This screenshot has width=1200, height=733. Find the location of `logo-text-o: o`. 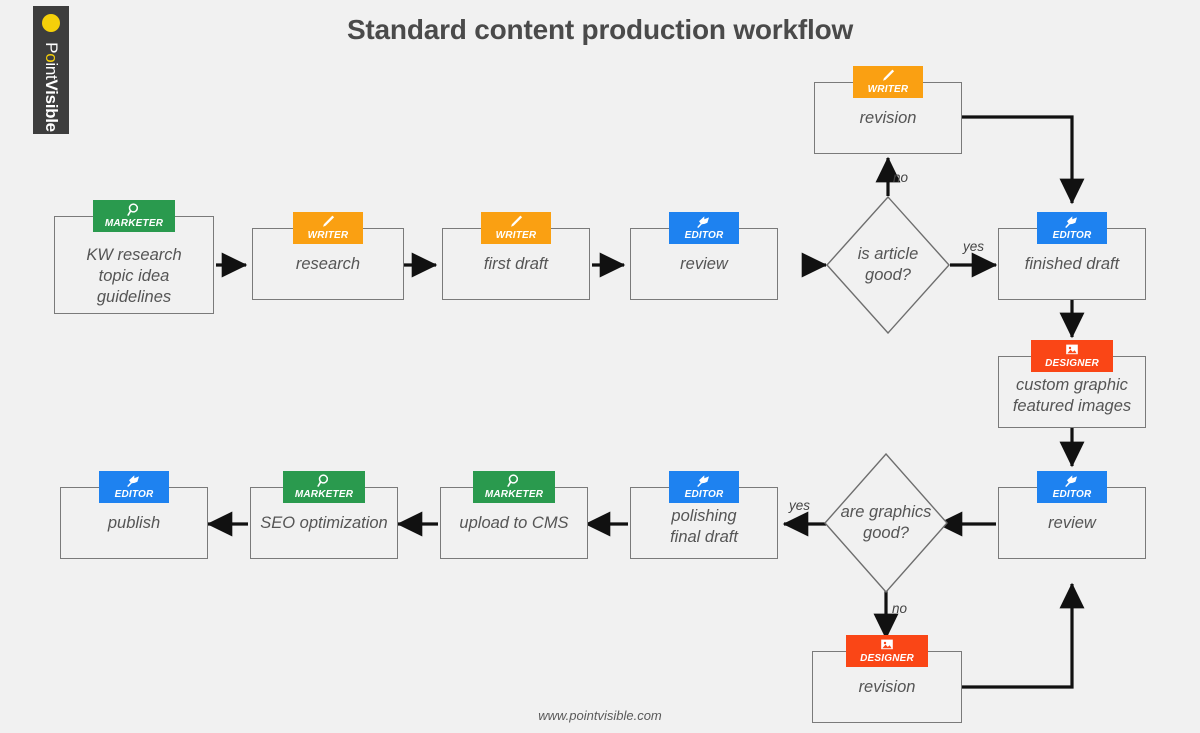

logo-text-o: o is located at coordinates (51, 58).